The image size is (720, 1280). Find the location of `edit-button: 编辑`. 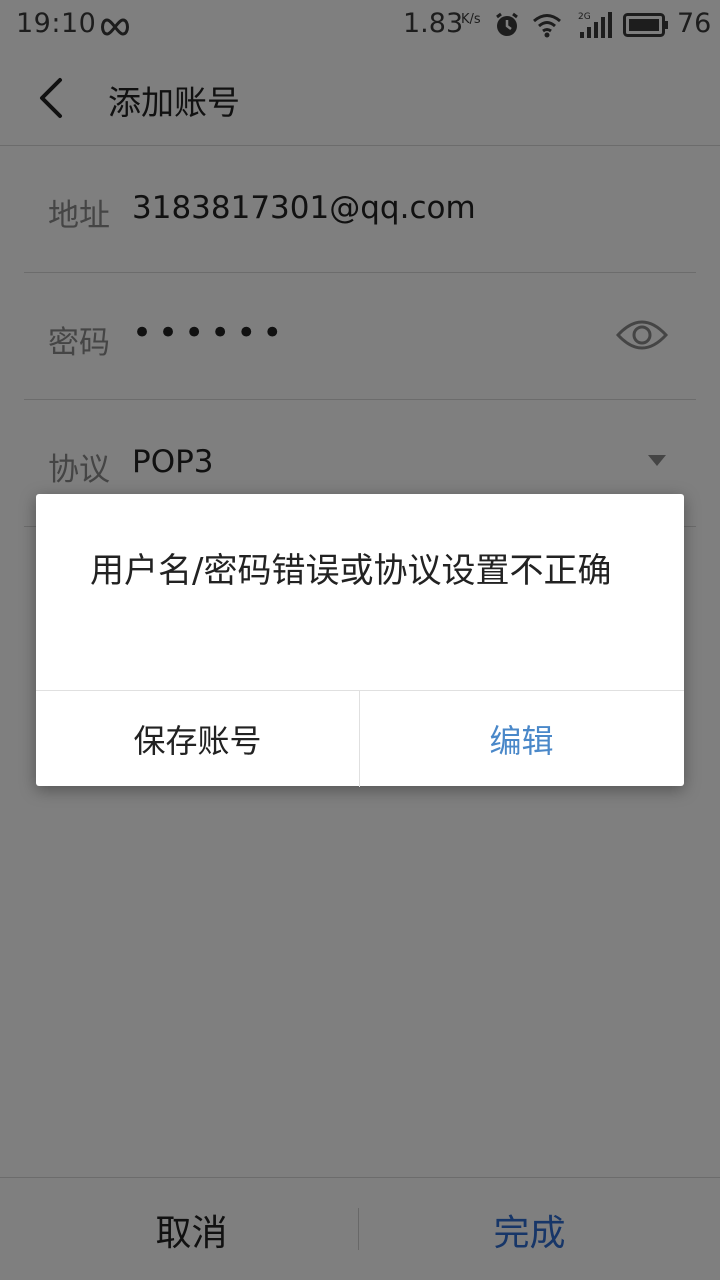

edit-button: 编辑 is located at coordinates (521, 739).